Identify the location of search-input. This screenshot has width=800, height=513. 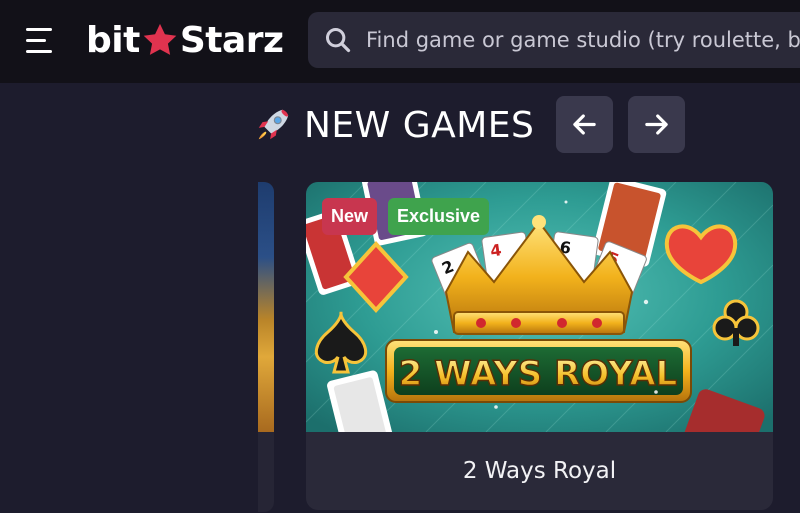
(583, 40).